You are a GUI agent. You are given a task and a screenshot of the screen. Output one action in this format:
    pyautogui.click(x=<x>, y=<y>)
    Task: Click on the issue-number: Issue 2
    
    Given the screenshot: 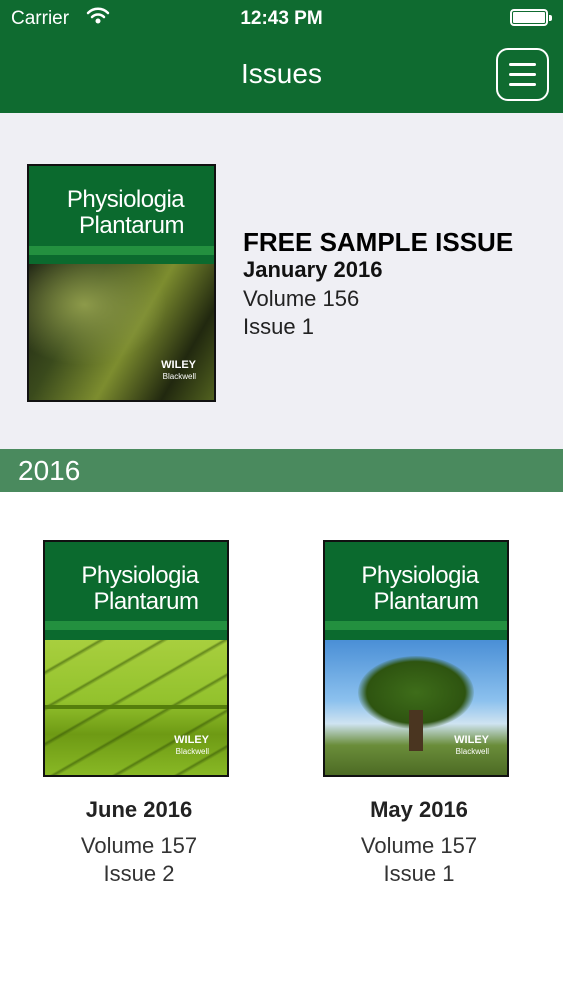 What is the action you would take?
    pyautogui.click(x=139, y=873)
    